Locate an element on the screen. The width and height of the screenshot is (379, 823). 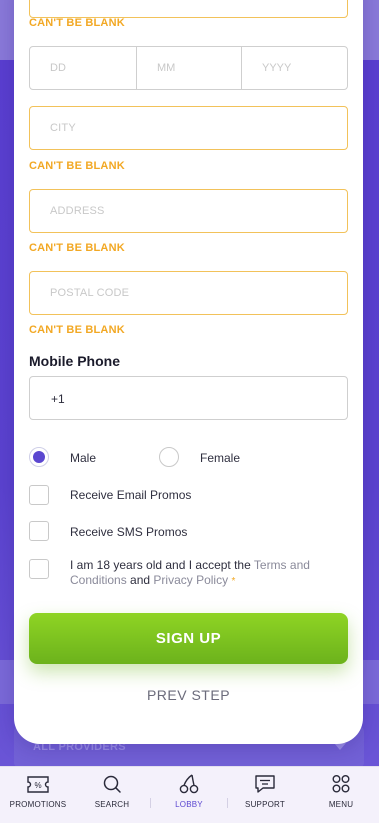
nav-label-lobby: LOBBY is located at coordinates (189, 804).